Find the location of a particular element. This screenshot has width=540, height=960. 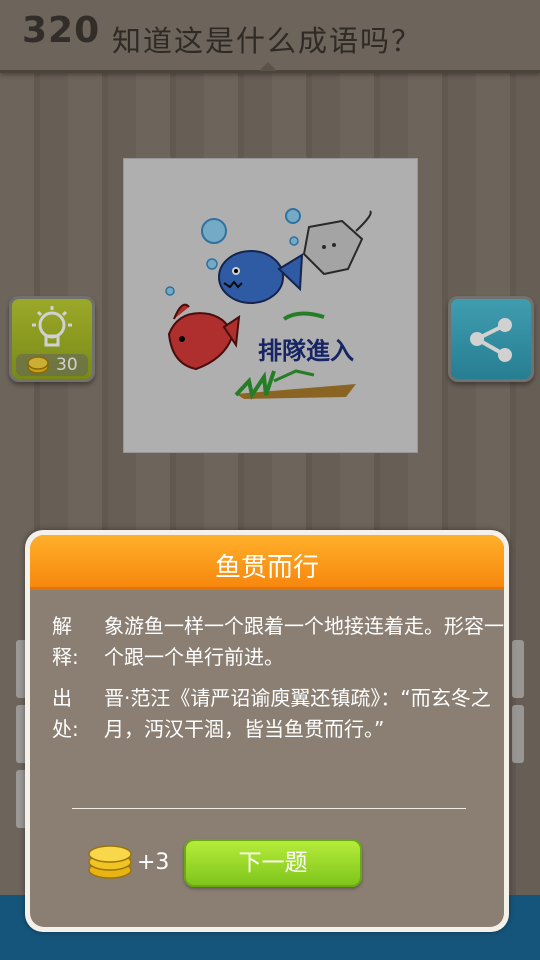

source-text: 晋·范汪《请严诏谕庾翼还镇疏》：“而玄冬之月，沔汉干涸，皆当鱼贯而行。” is located at coordinates (297, 713).